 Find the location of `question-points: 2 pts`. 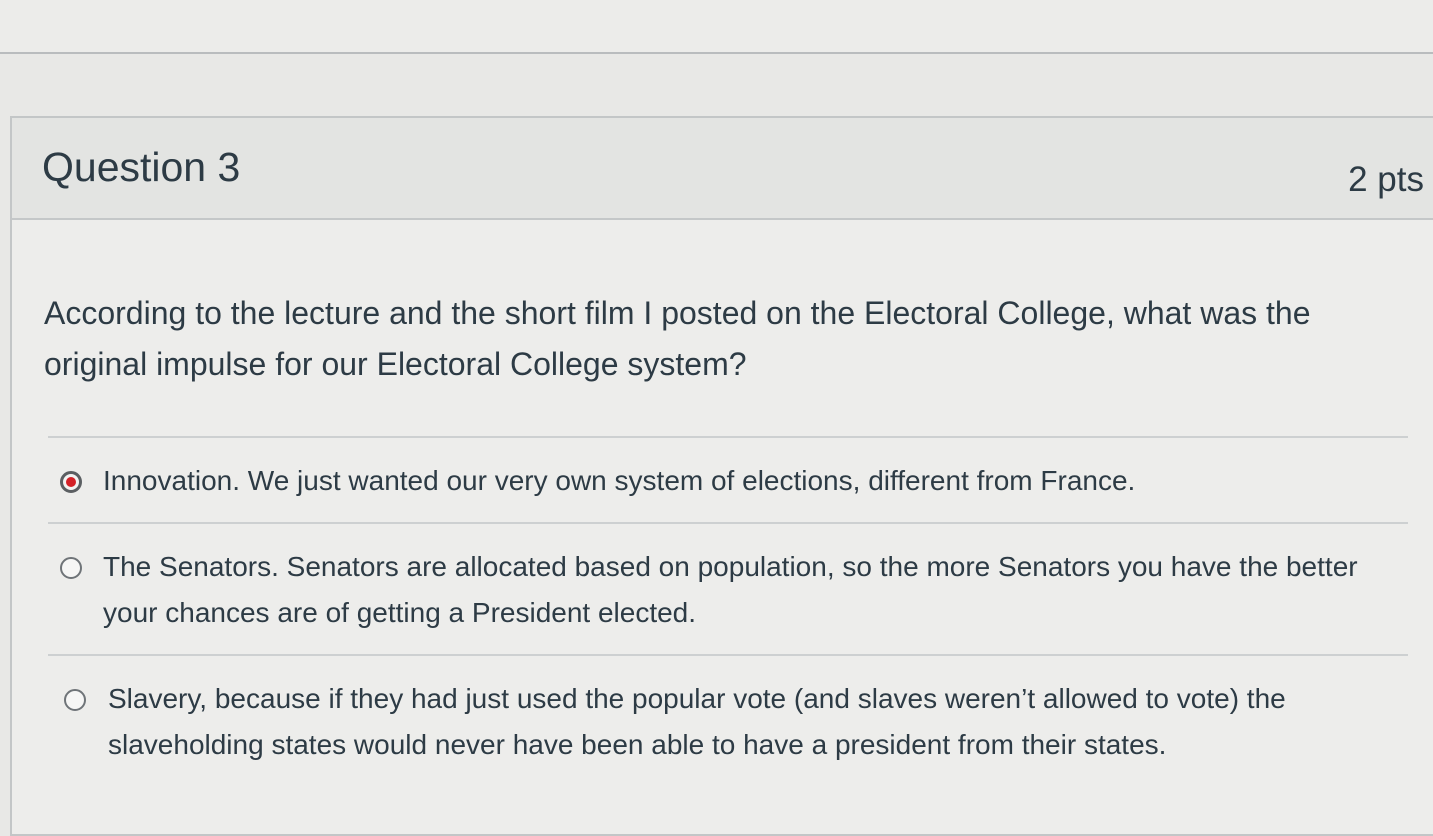

question-points: 2 pts is located at coordinates (1386, 179).